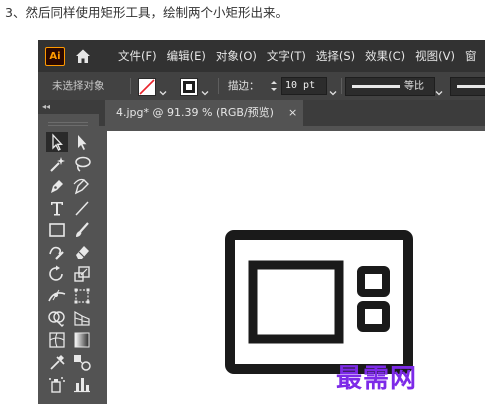 This screenshot has width=485, height=404. What do you see at coordinates (82, 164) in the screenshot?
I see `lasso-tool-icon` at bounding box center [82, 164].